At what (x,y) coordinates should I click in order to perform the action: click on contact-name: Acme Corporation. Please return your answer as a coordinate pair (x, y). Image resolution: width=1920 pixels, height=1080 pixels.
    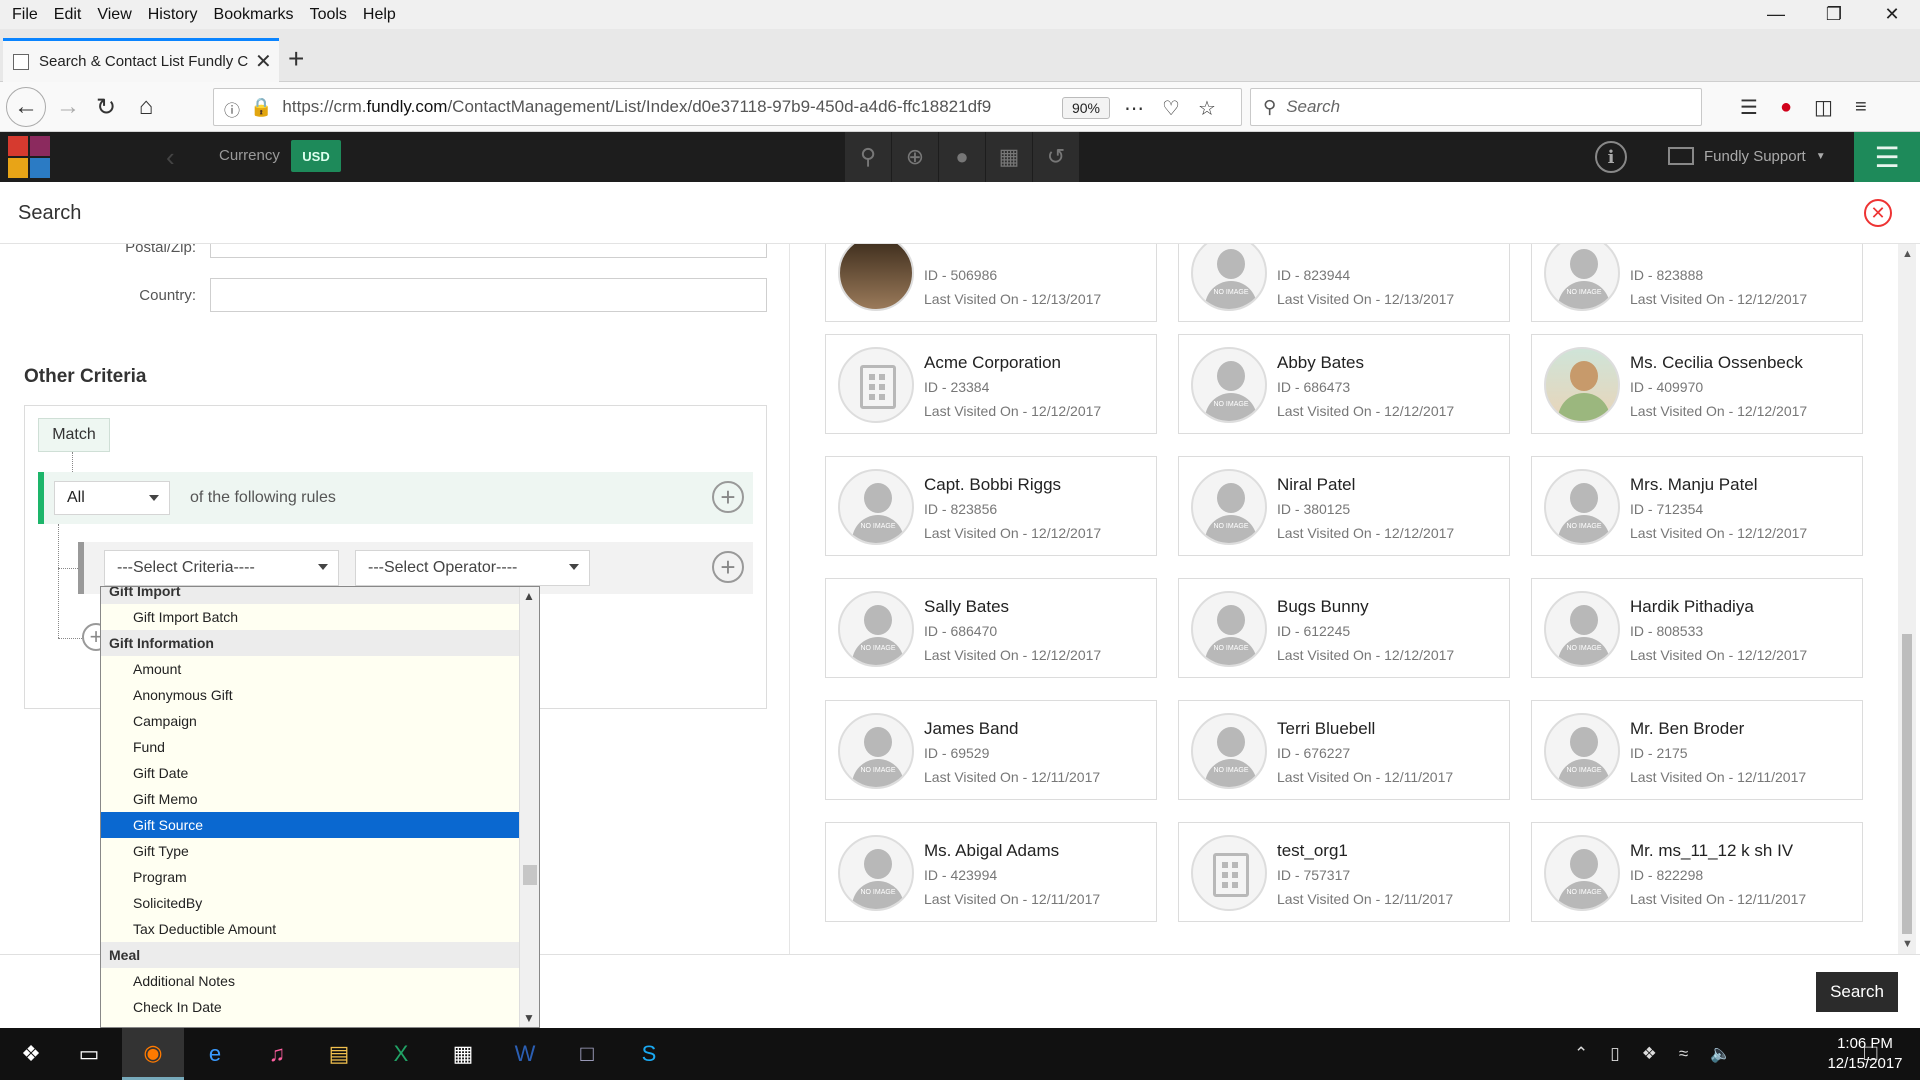
    Looking at the image, I should click on (992, 363).